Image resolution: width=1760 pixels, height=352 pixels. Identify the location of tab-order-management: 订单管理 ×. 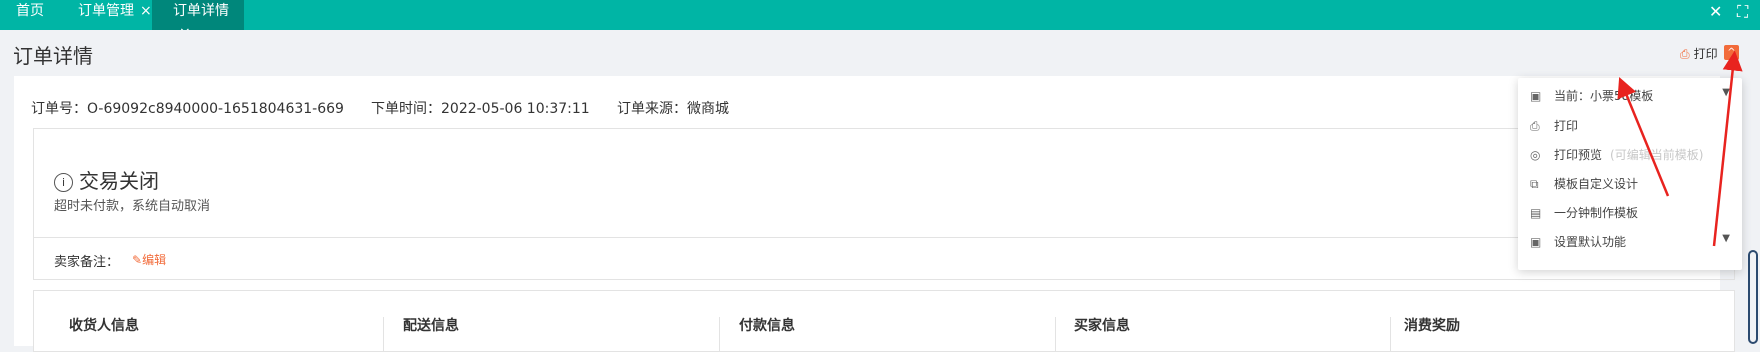
(118, 15).